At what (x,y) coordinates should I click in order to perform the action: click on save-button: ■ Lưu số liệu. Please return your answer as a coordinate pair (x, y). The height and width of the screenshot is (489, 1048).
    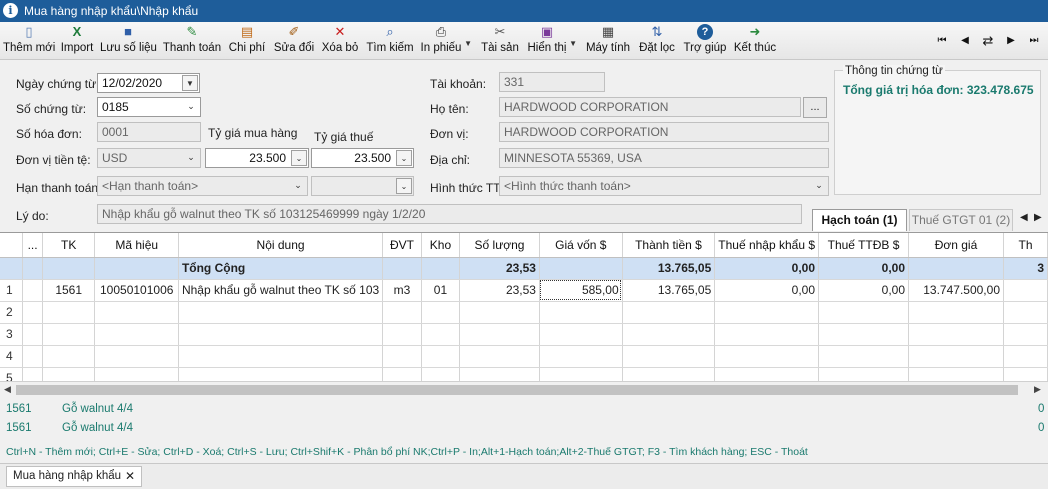
    Looking at the image, I should click on (128, 41).